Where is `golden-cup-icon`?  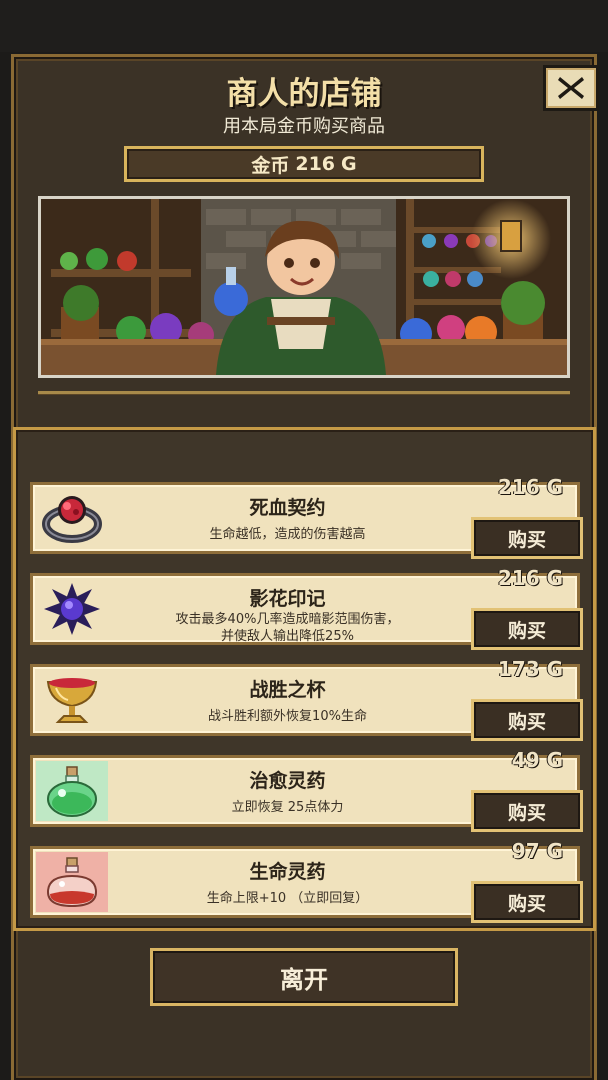
golden-cup-icon is located at coordinates (72, 700).